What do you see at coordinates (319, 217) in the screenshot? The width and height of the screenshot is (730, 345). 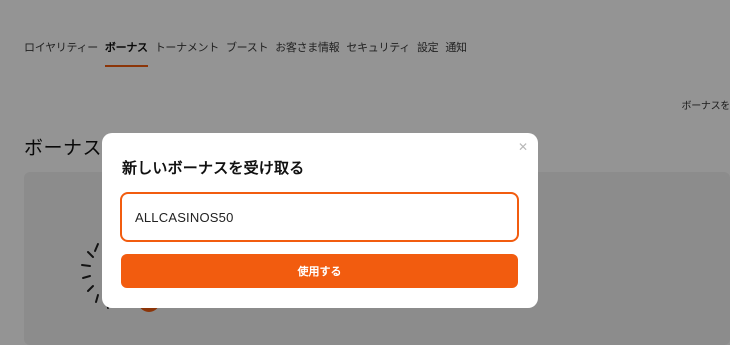 I see `bonus-code-input` at bounding box center [319, 217].